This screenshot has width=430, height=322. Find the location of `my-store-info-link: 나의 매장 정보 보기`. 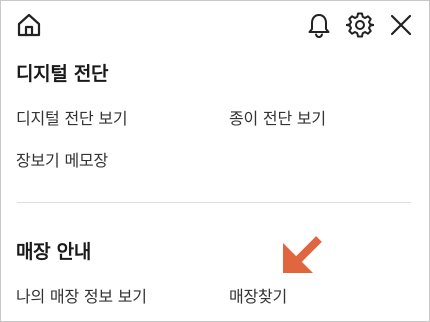

my-store-info-link: 나의 매장 정보 보기 is located at coordinates (81, 295).